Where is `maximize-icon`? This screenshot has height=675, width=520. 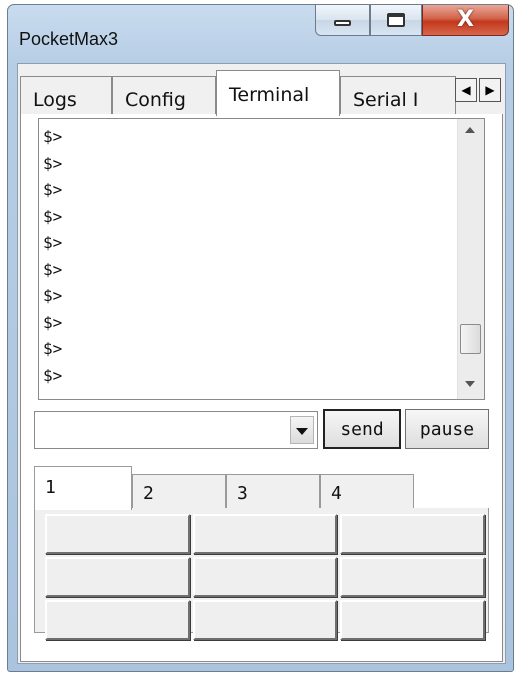
maximize-icon is located at coordinates (396, 20).